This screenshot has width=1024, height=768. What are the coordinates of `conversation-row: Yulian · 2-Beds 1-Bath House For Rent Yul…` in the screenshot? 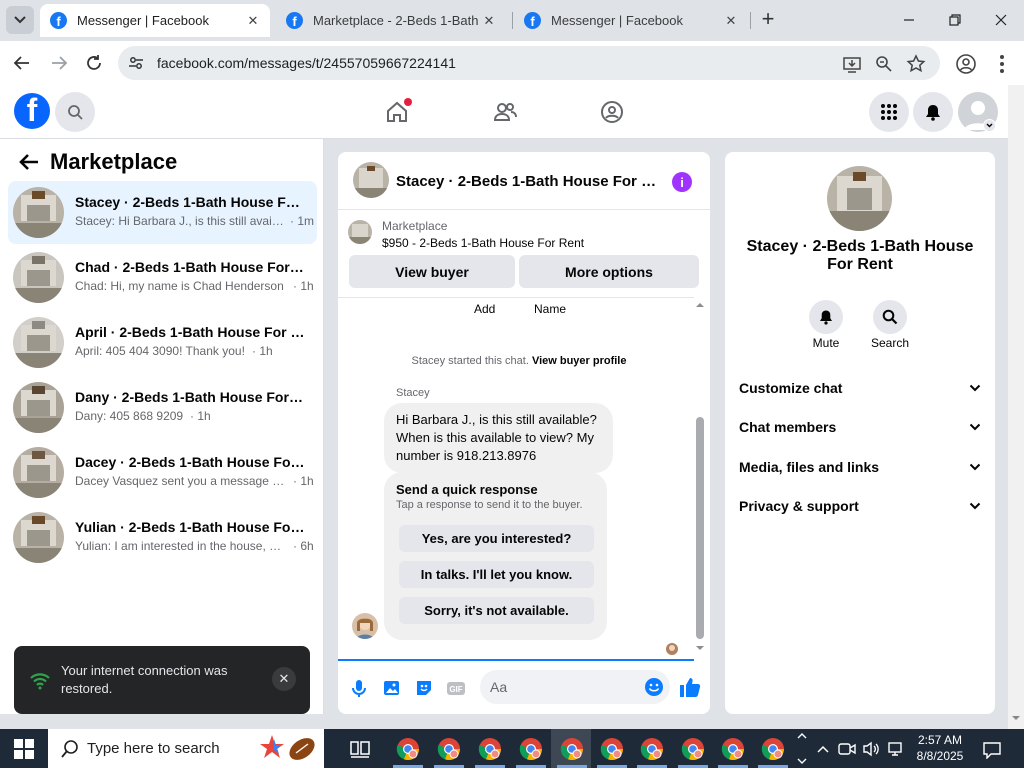 It's located at (162, 537).